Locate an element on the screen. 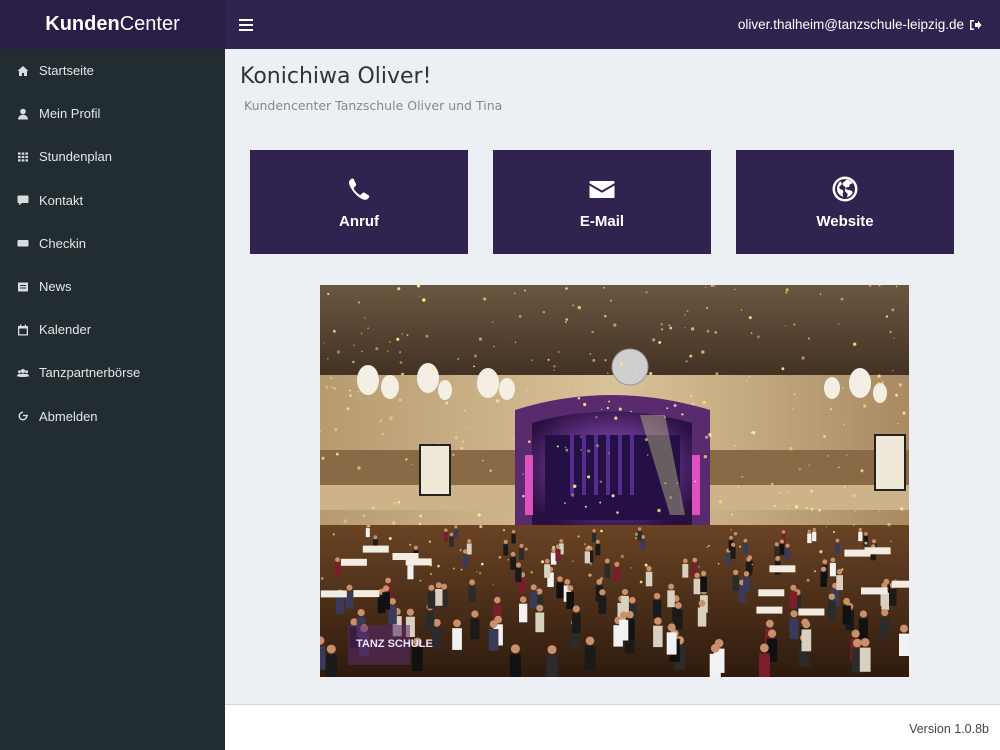  phone-icon is located at coordinates (359, 189).